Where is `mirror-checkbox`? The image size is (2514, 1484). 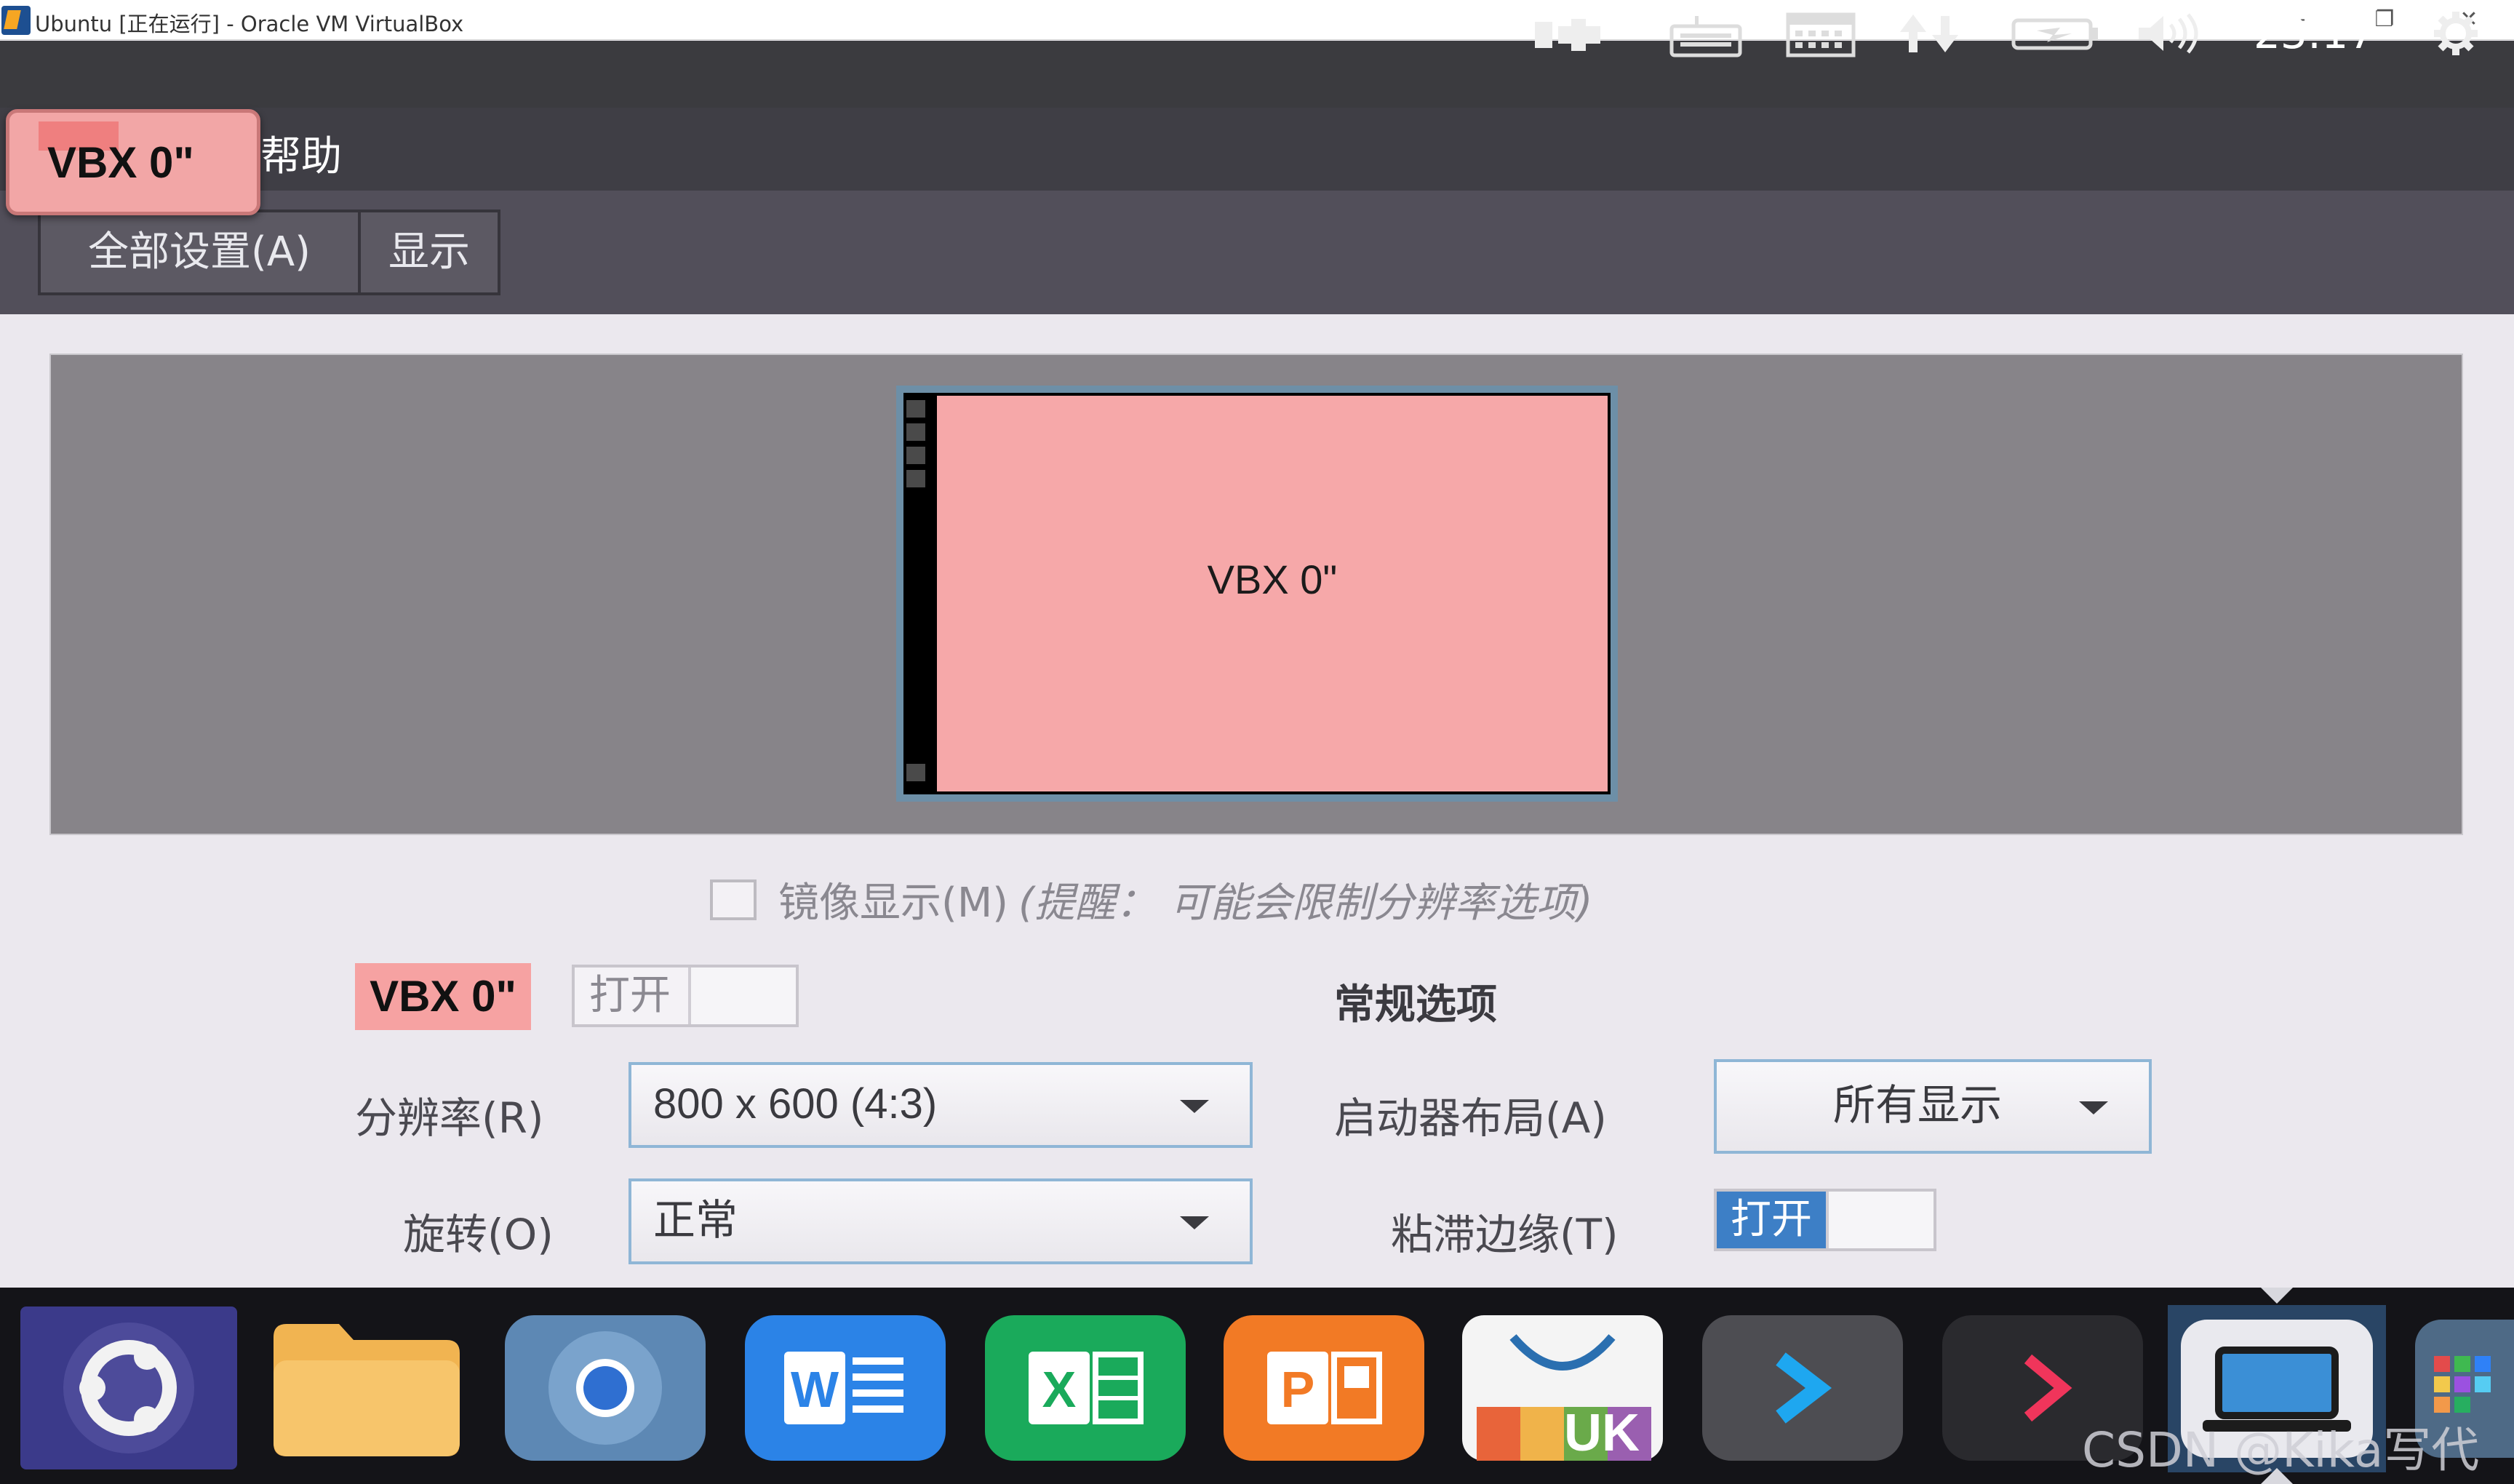 mirror-checkbox is located at coordinates (733, 899).